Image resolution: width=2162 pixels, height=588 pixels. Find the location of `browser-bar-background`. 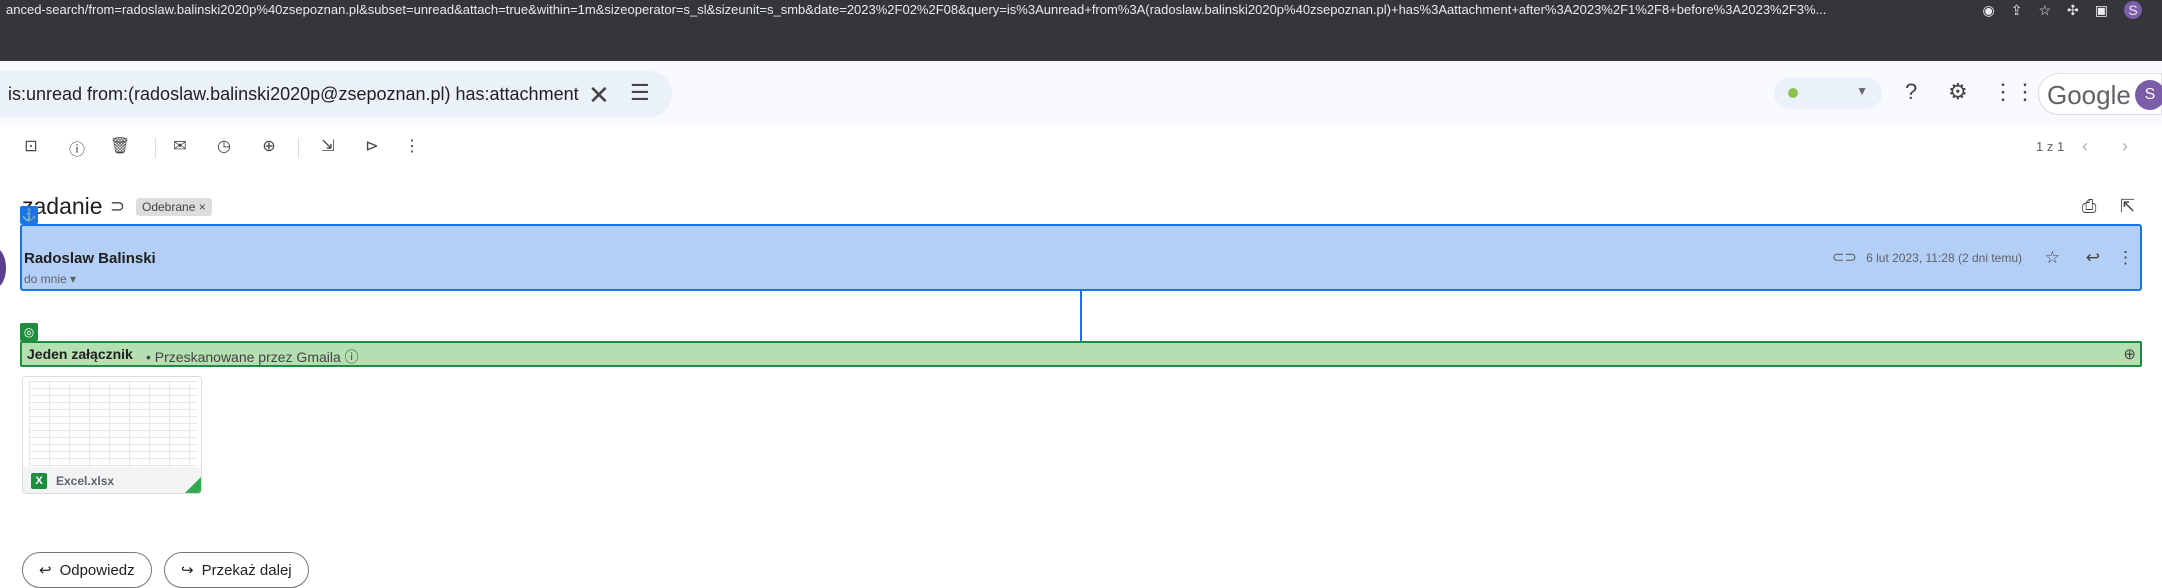

browser-bar-background is located at coordinates (1081, 40).